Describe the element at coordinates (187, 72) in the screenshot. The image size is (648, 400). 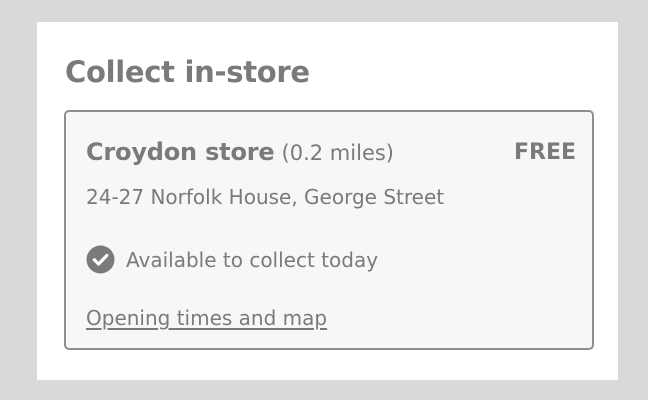
I see `section-title: Collect in-store` at that location.